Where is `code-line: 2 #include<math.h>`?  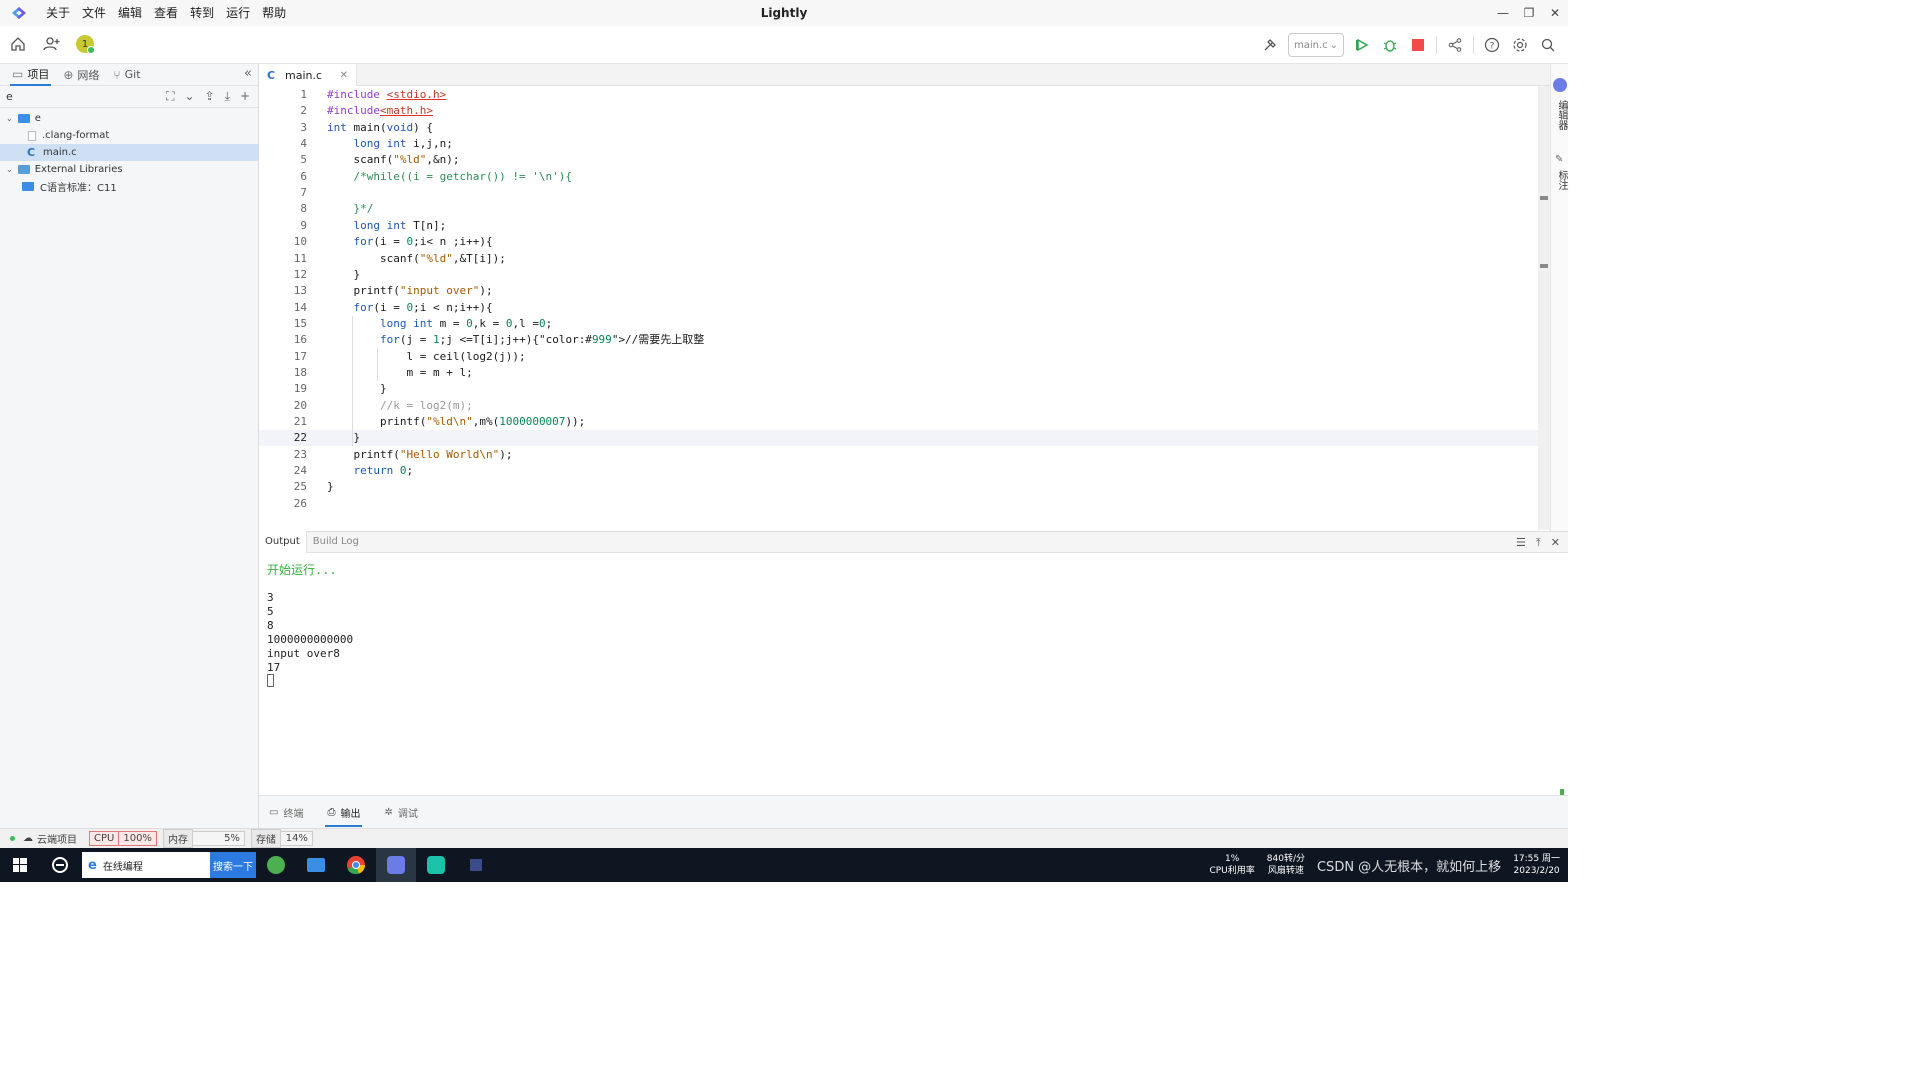 code-line: 2 #include<math.h> is located at coordinates (904, 111).